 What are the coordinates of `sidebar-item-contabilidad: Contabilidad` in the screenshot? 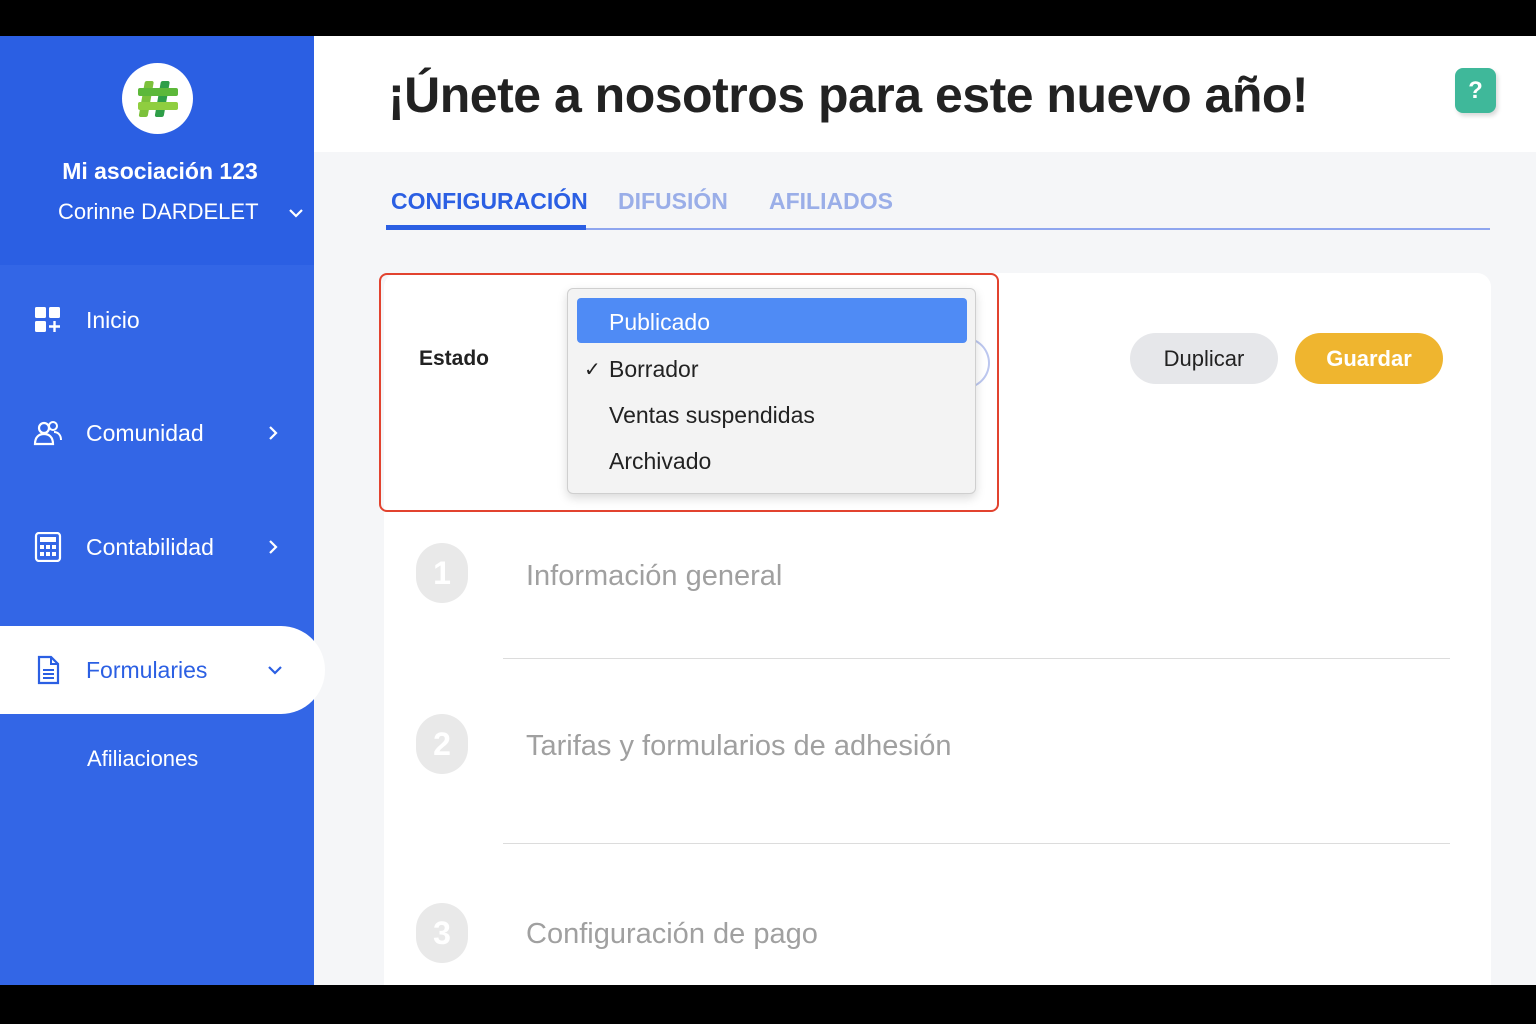 It's located at (157, 547).